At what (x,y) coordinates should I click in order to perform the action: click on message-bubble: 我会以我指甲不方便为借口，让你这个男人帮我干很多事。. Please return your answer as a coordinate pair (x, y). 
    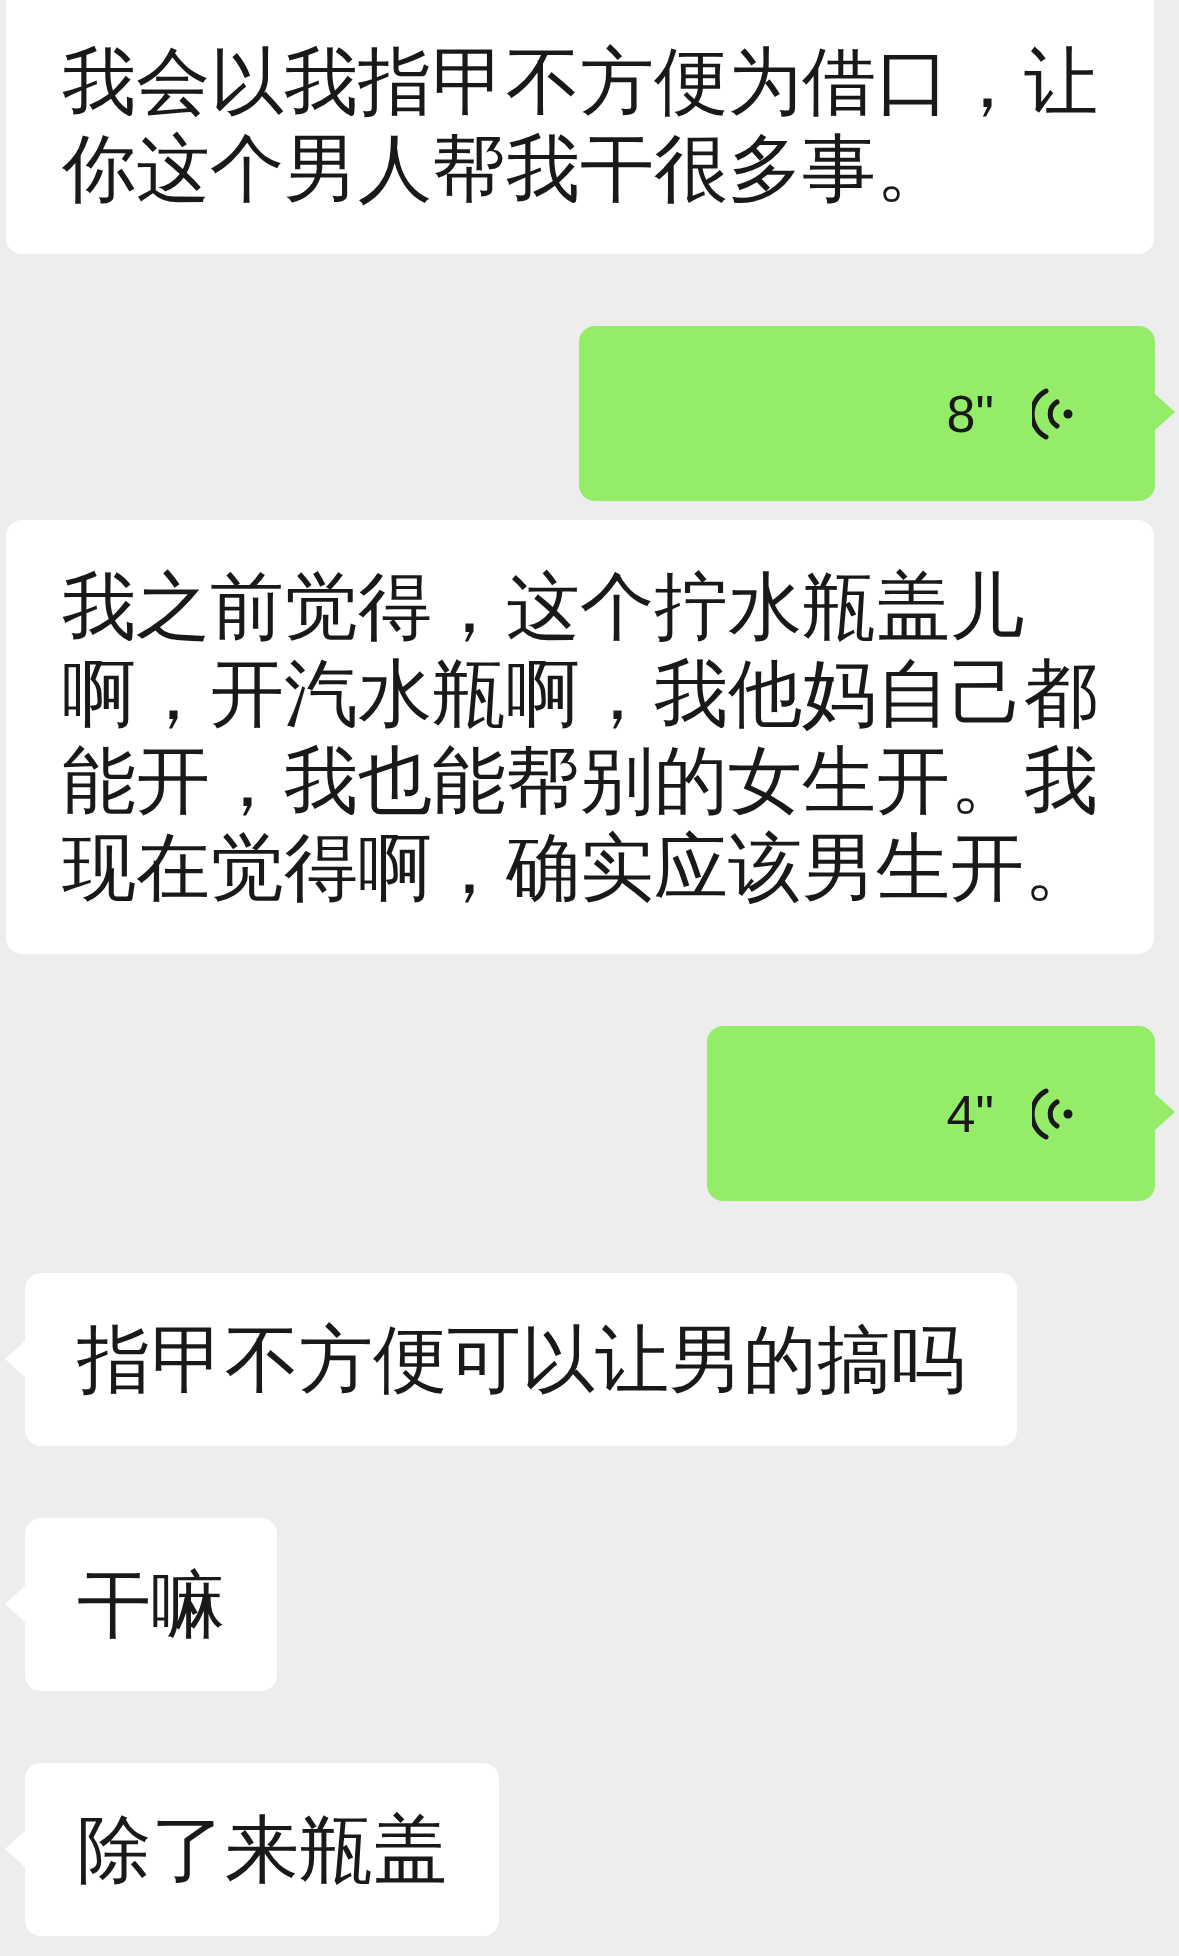
    Looking at the image, I should click on (580, 127).